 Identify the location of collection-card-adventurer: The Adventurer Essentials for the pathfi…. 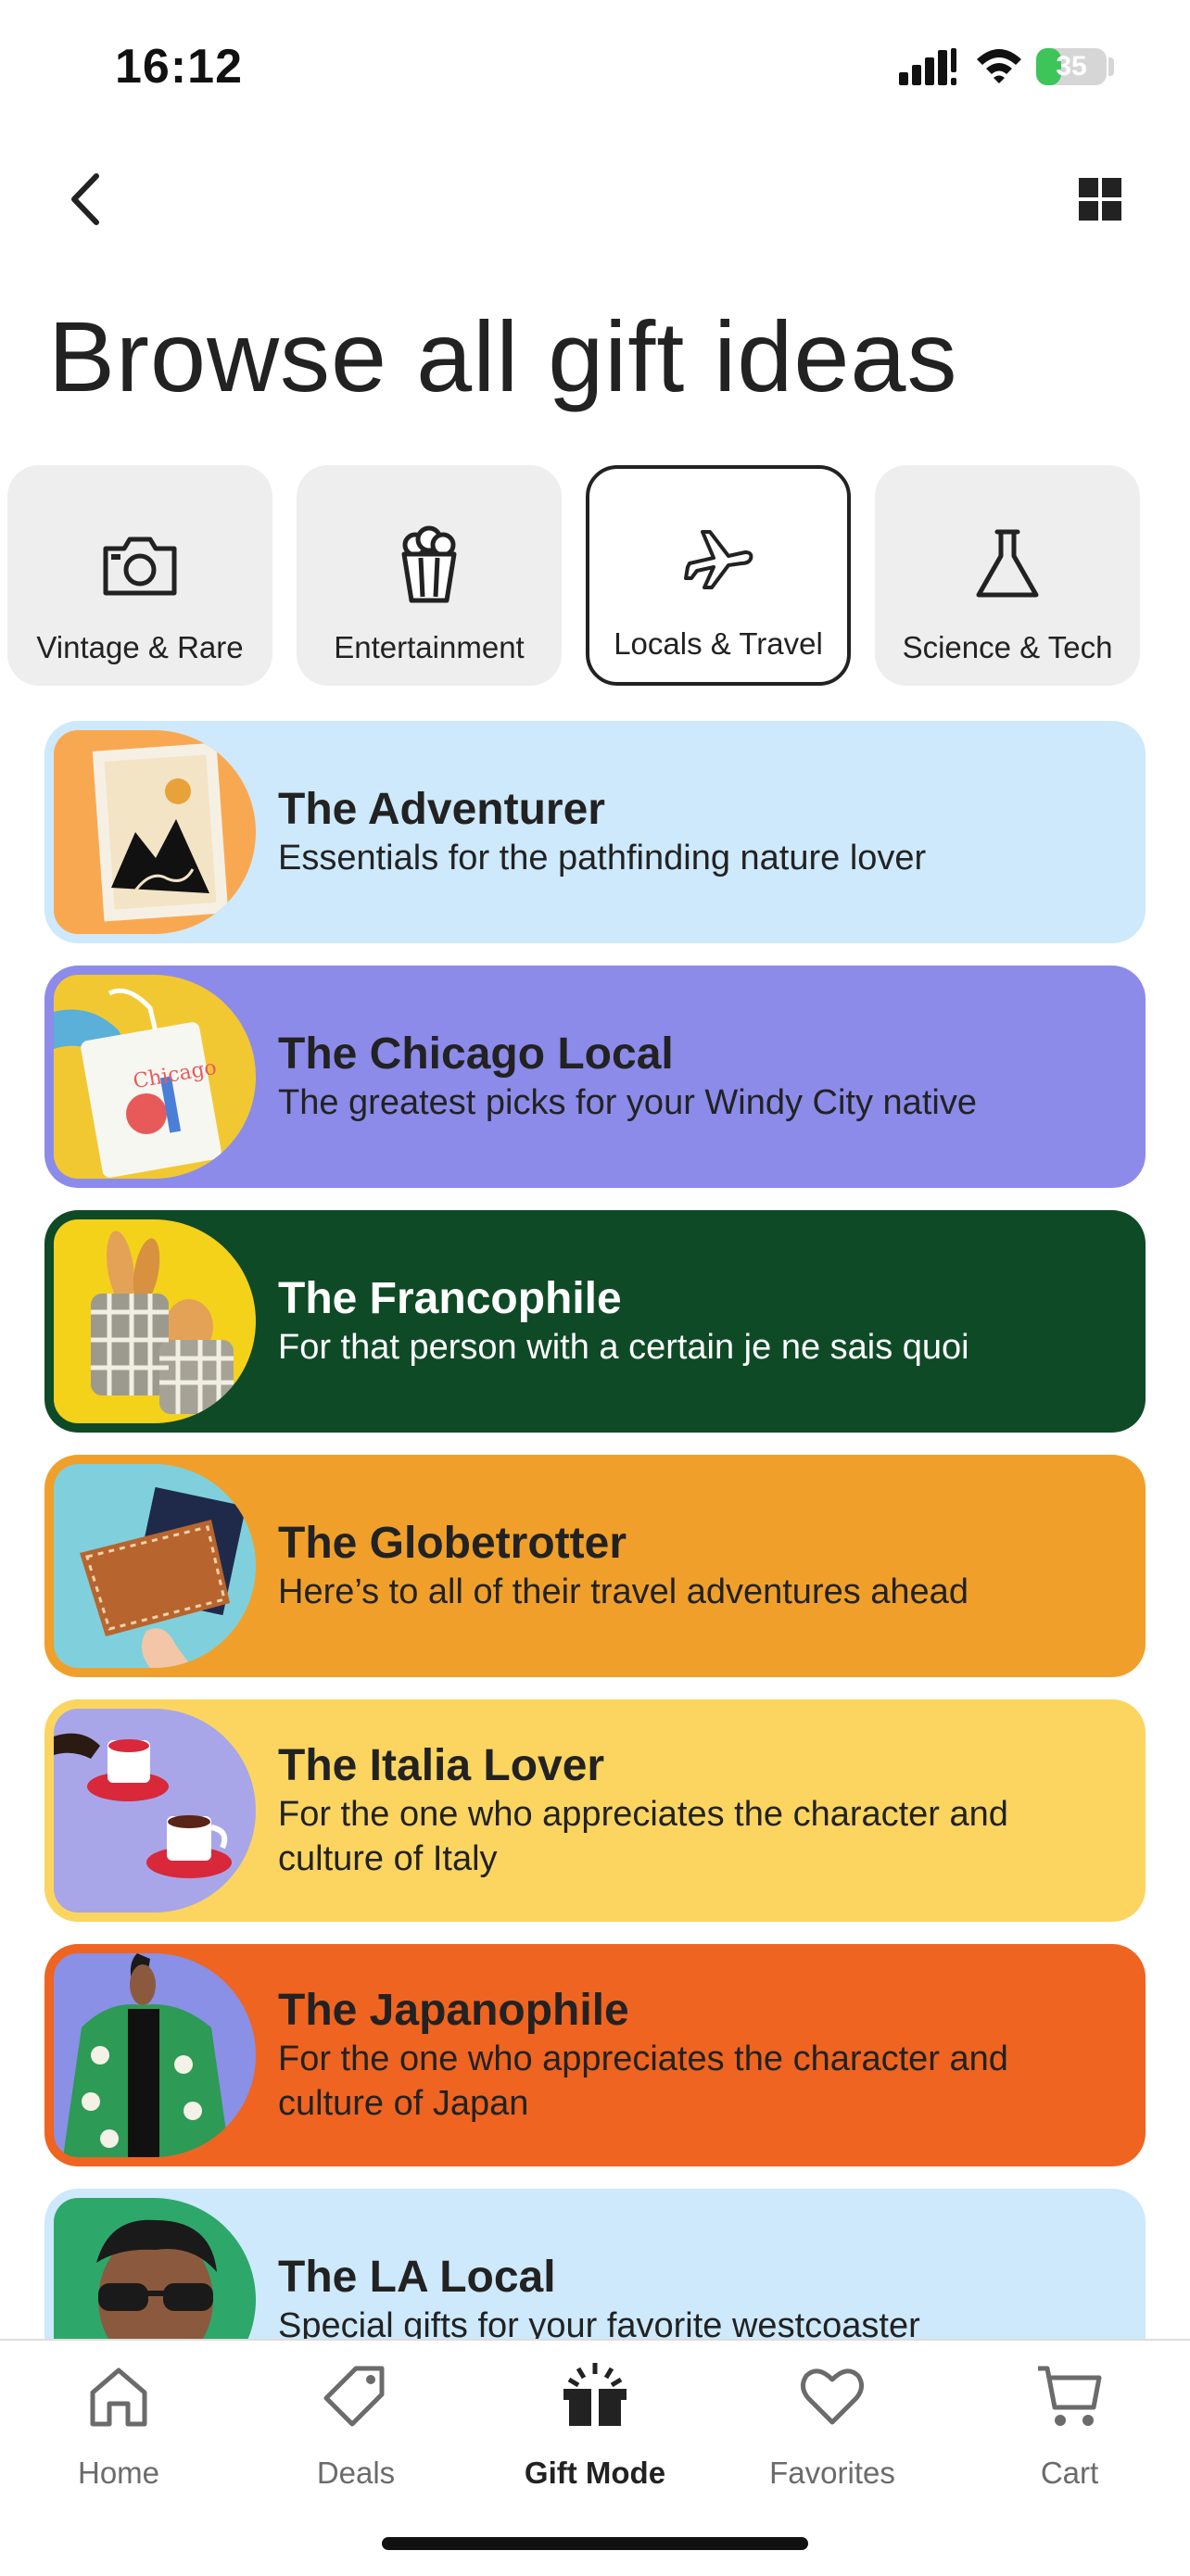
(595, 832).